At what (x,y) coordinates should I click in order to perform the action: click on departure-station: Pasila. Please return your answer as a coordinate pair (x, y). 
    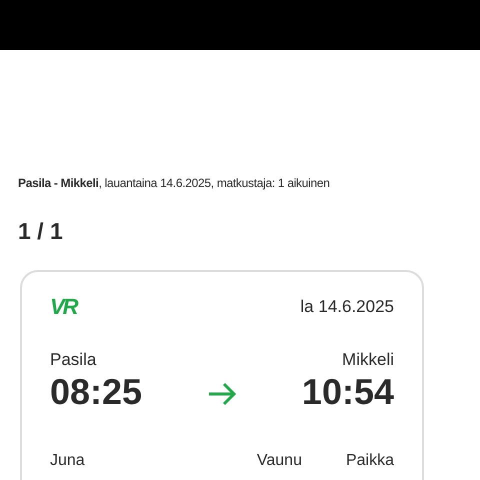
    Looking at the image, I should click on (74, 360).